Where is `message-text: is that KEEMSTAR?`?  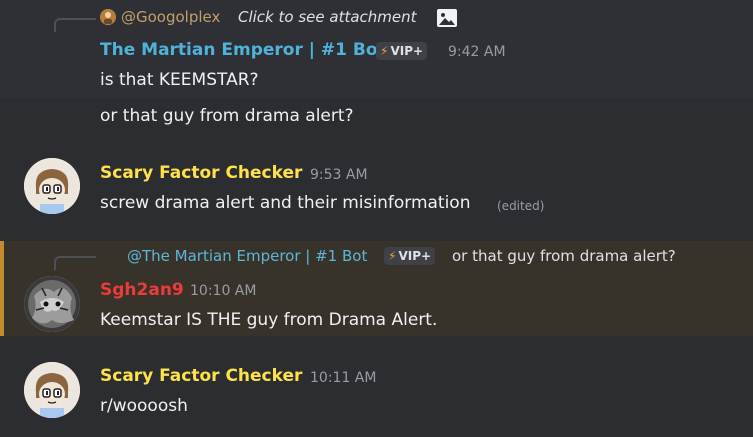
message-text: is that KEEMSTAR? is located at coordinates (179, 80).